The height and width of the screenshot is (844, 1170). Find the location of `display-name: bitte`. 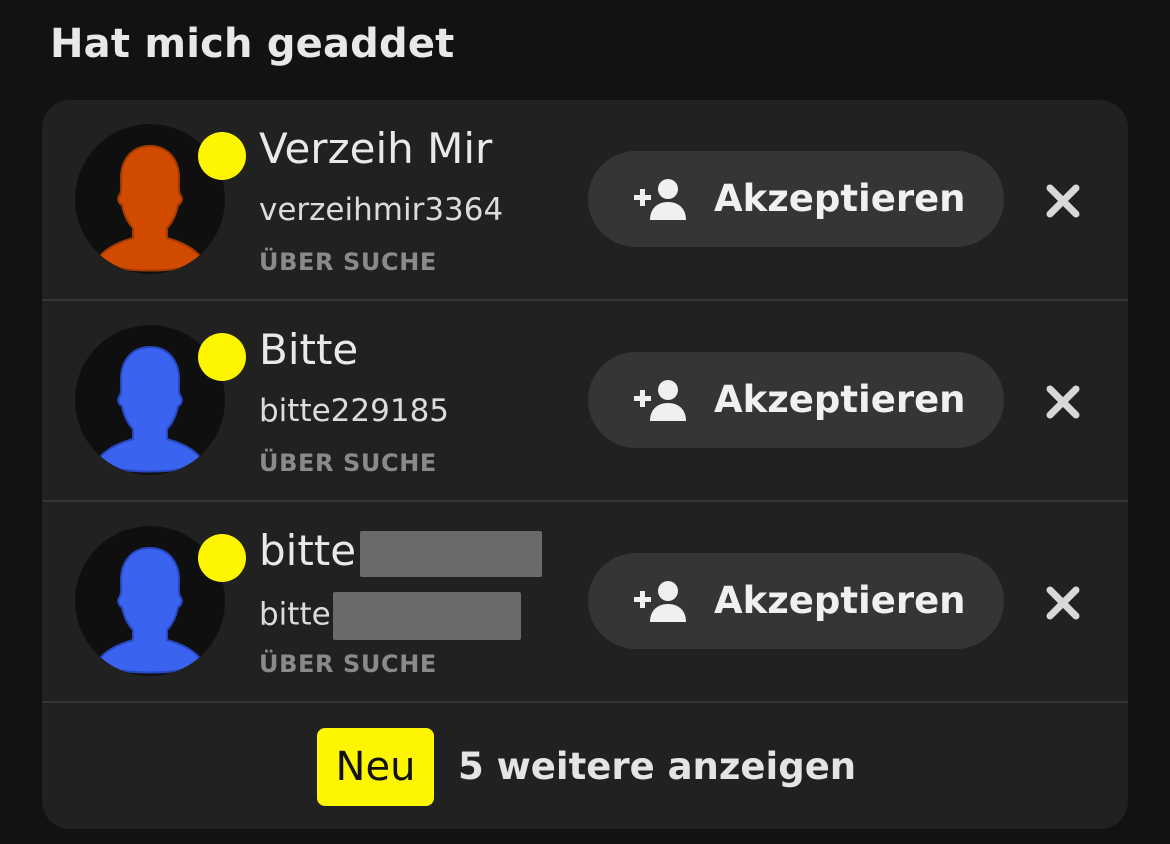

display-name: bitte is located at coordinates (401, 551).